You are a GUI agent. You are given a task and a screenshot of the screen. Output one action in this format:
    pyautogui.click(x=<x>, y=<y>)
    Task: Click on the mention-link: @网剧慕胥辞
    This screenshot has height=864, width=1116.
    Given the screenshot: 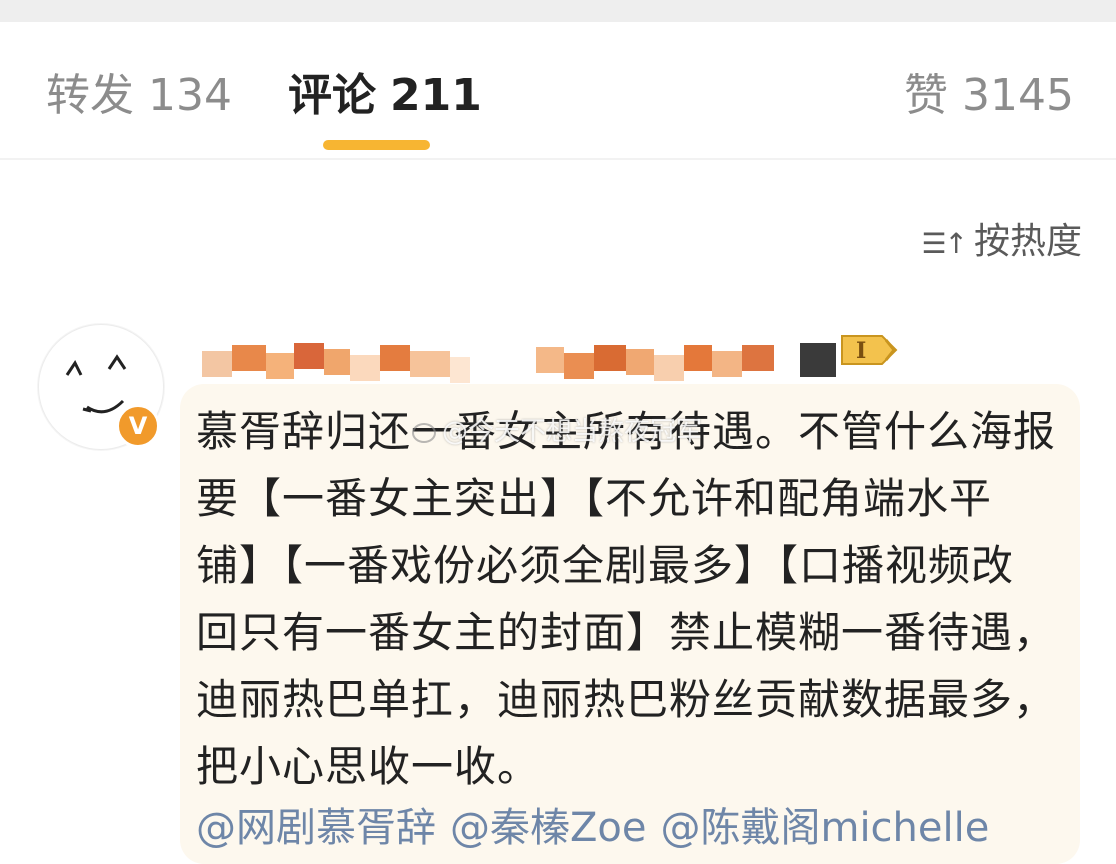 What is the action you would take?
    pyautogui.click(x=316, y=828)
    